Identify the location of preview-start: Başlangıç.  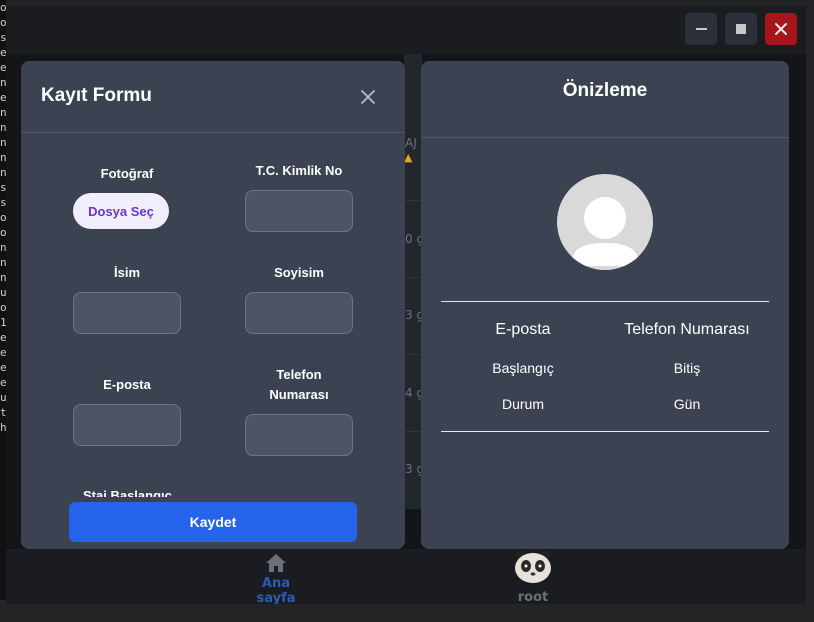
(523, 368).